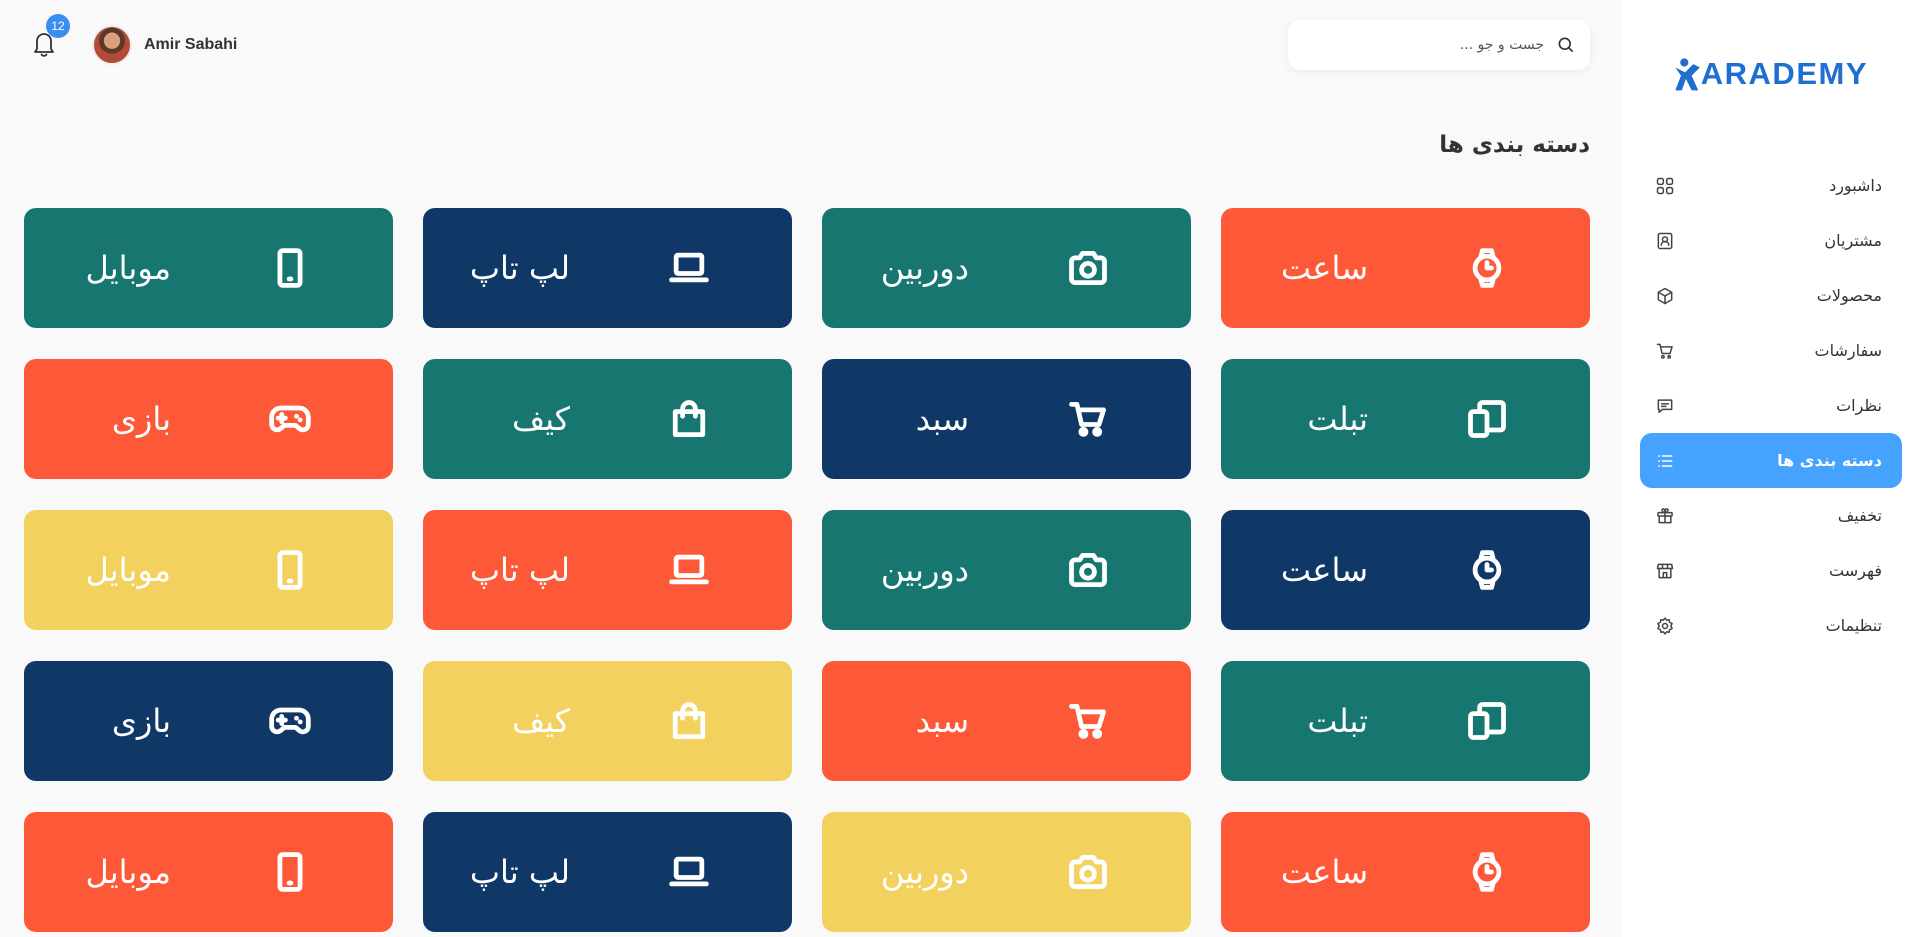 The width and height of the screenshot is (1920, 937). Describe the element at coordinates (1859, 405) in the screenshot. I see `sidebar-item-label: نظرات` at that location.